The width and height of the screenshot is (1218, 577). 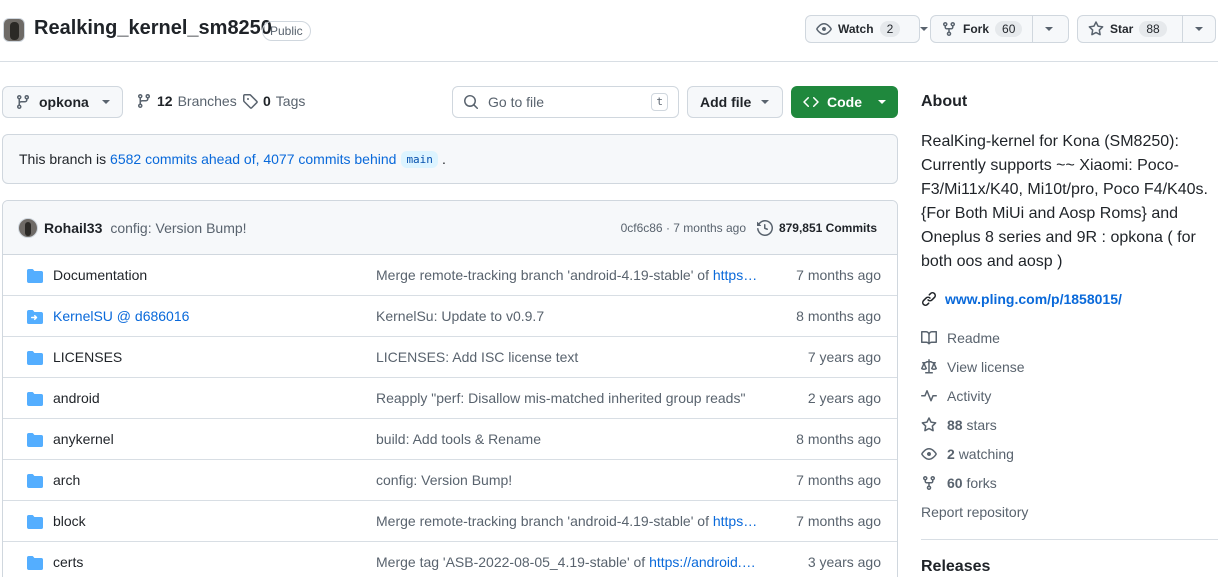 I want to click on file-name: Documentation, so click(x=100, y=275).